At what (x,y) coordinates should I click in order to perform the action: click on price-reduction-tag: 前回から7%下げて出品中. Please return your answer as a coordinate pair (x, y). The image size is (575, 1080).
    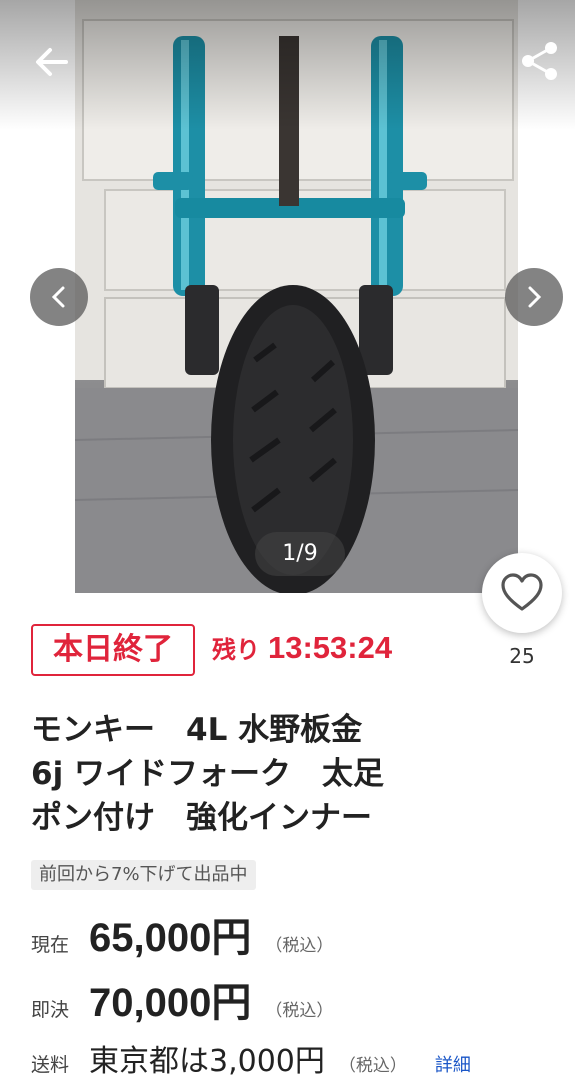
    Looking at the image, I should click on (143, 875).